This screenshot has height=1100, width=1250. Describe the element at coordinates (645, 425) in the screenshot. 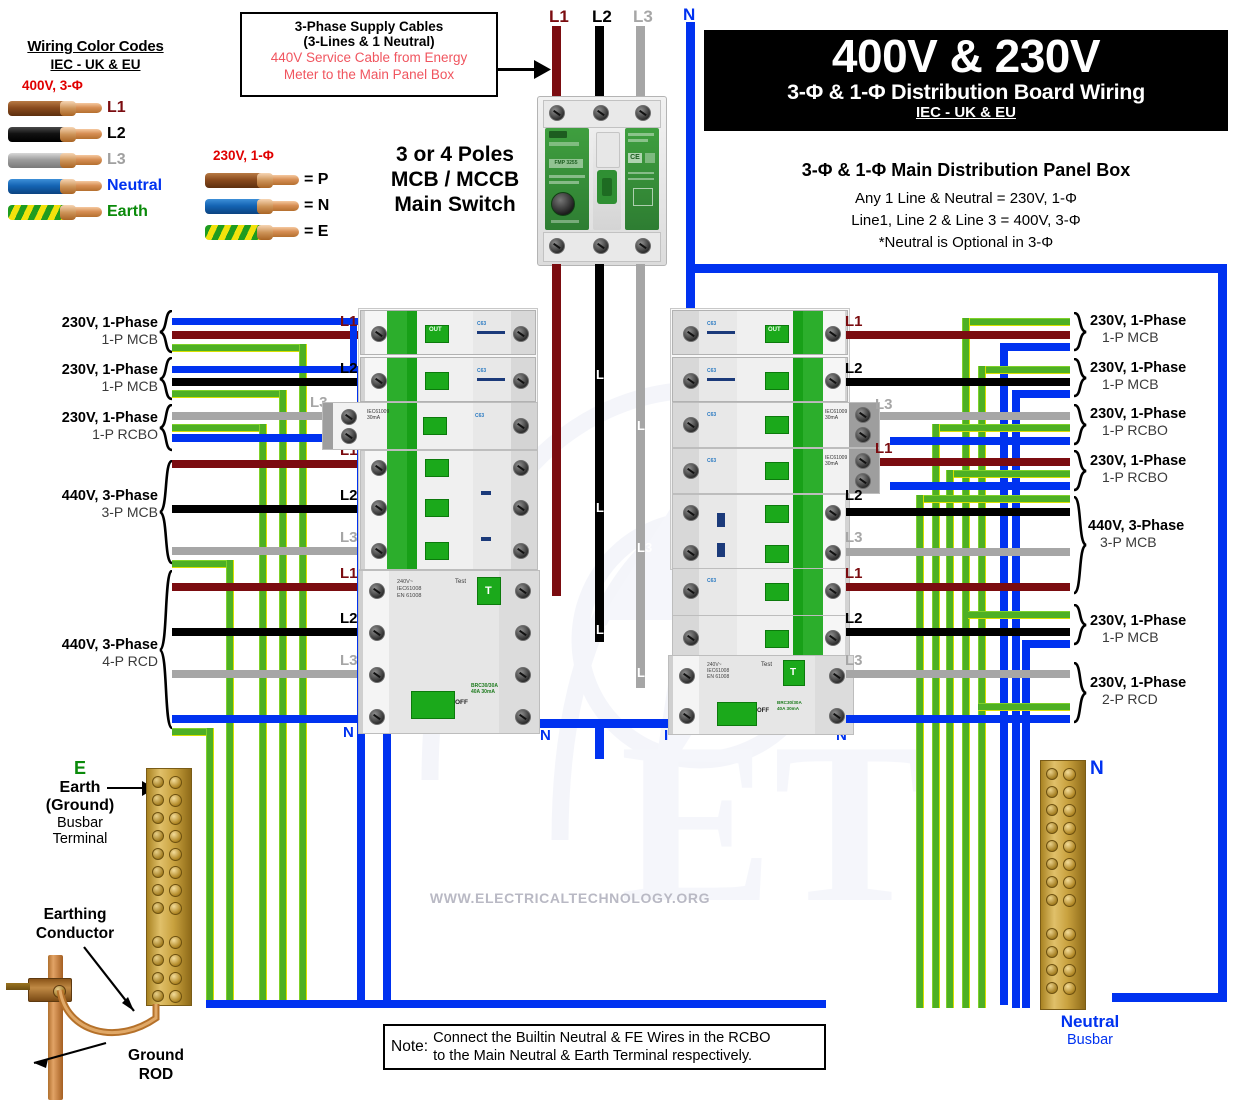

I see `bus-tap-label-2: L3` at that location.